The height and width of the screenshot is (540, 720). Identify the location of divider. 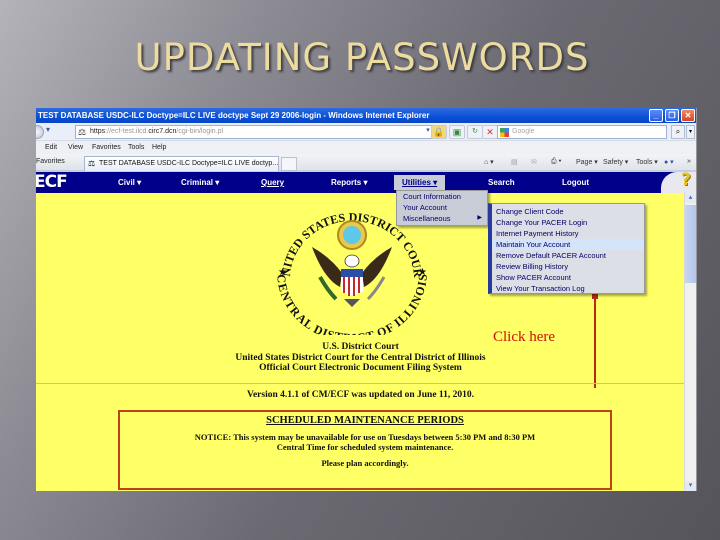
(360, 383).